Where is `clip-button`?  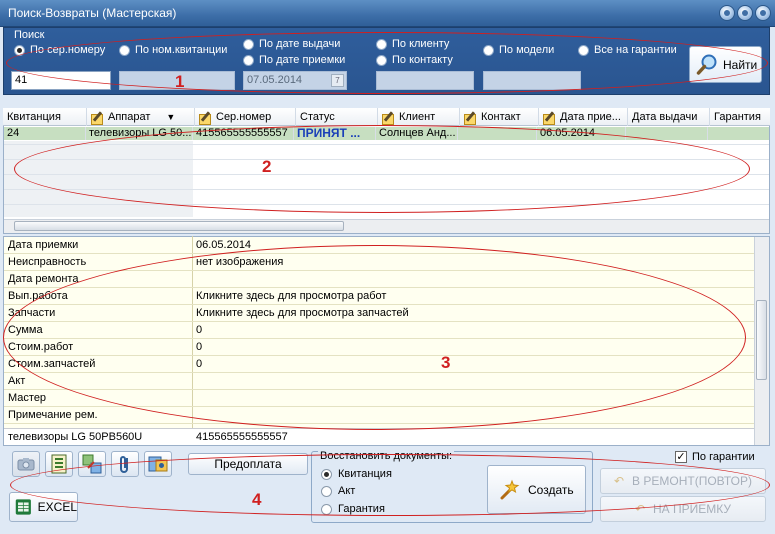
clip-button is located at coordinates (125, 464).